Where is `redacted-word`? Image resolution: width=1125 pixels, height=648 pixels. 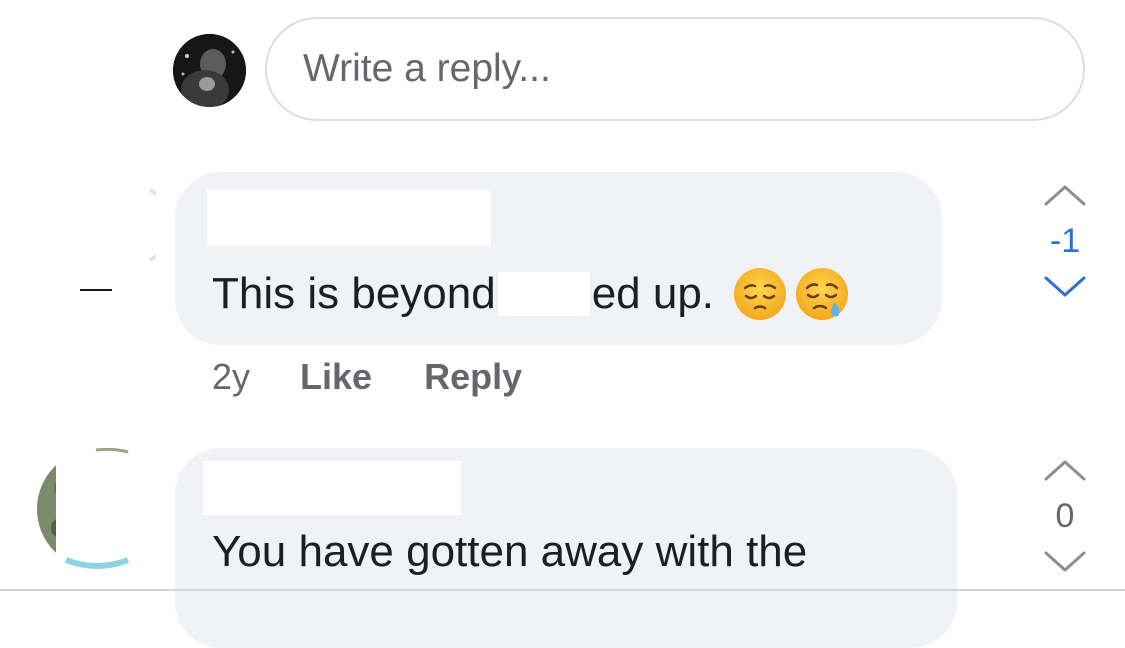 redacted-word is located at coordinates (543, 294).